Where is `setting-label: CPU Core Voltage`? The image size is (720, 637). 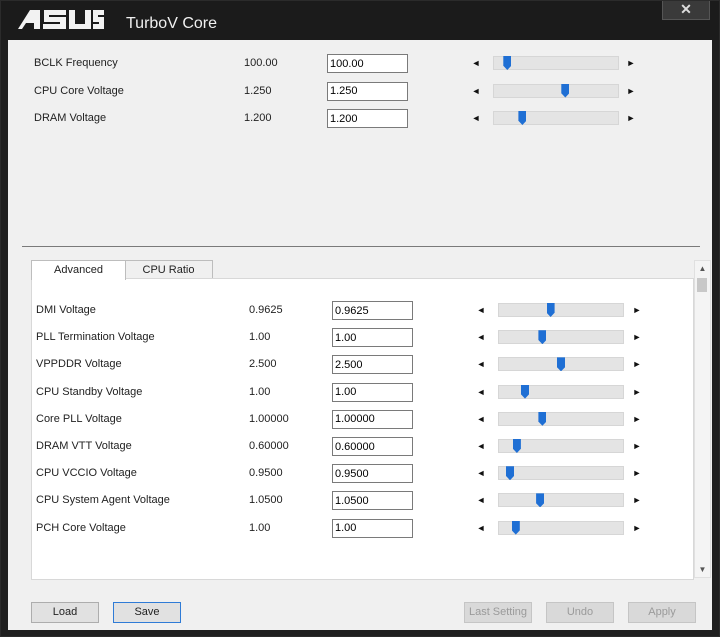
setting-label: CPU Core Voltage is located at coordinates (79, 90).